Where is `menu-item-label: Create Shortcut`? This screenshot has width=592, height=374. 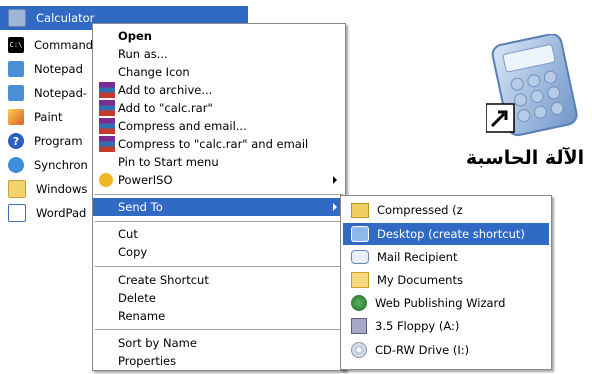 menu-item-label: Create Shortcut is located at coordinates (163, 280).